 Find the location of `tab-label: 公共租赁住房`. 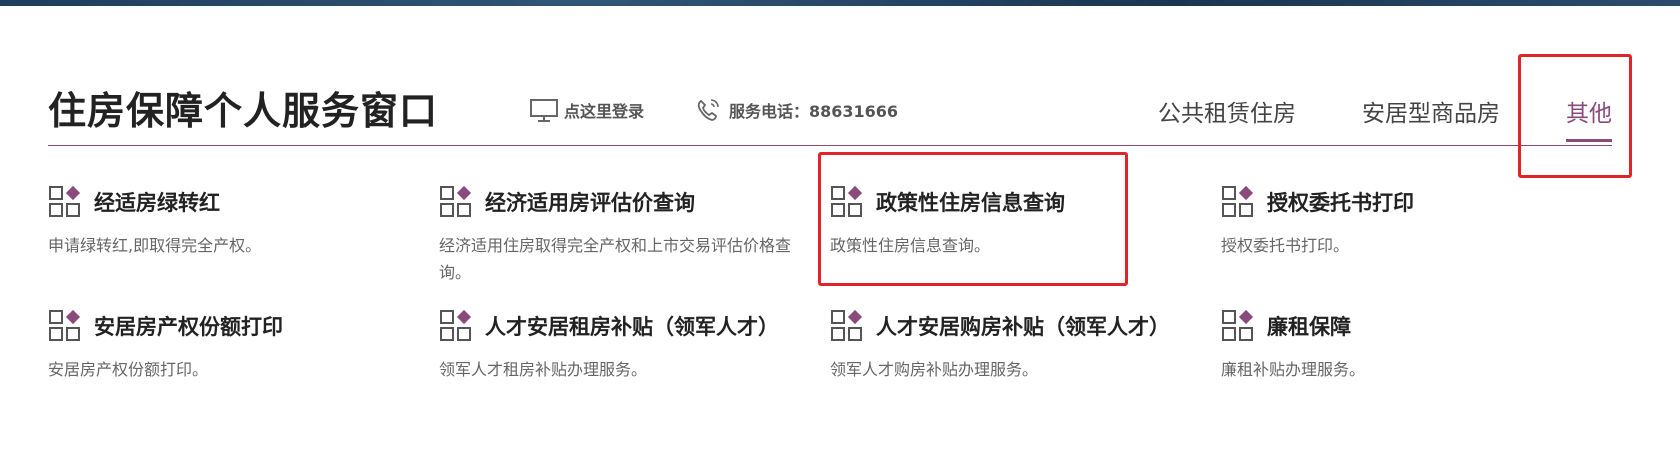

tab-label: 公共租赁住房 is located at coordinates (1227, 114).